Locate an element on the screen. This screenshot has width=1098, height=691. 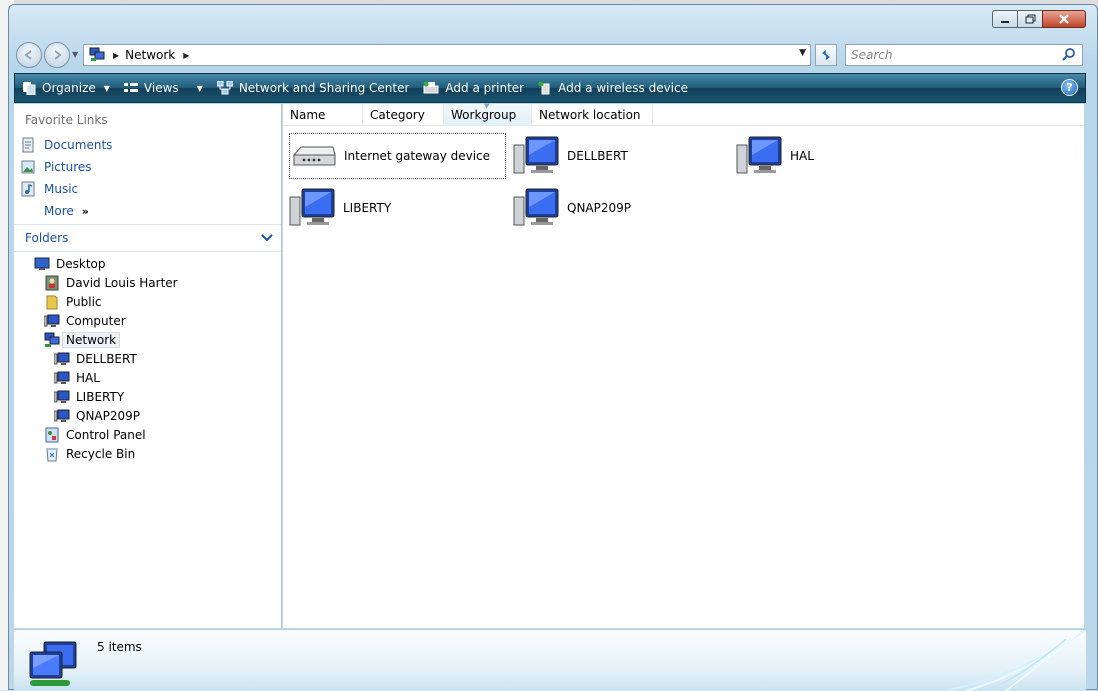
minimize-button is located at coordinates (1005, 19).